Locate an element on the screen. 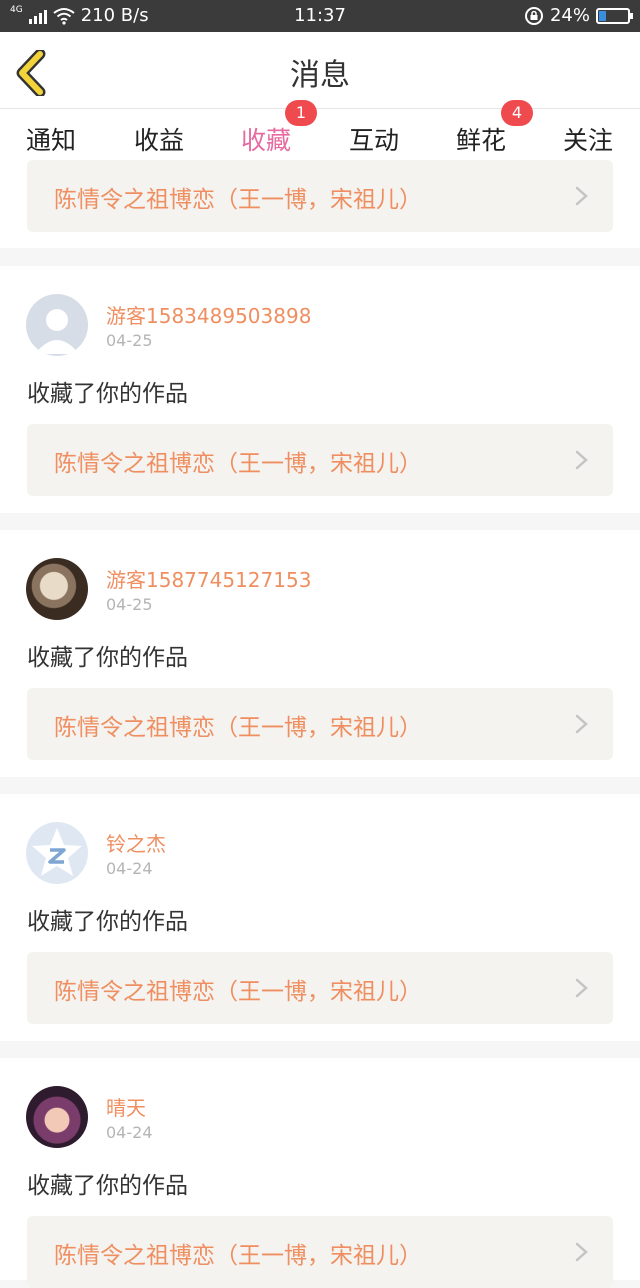 The image size is (640, 1288). username: 游客1583489503898 is located at coordinates (208, 314).